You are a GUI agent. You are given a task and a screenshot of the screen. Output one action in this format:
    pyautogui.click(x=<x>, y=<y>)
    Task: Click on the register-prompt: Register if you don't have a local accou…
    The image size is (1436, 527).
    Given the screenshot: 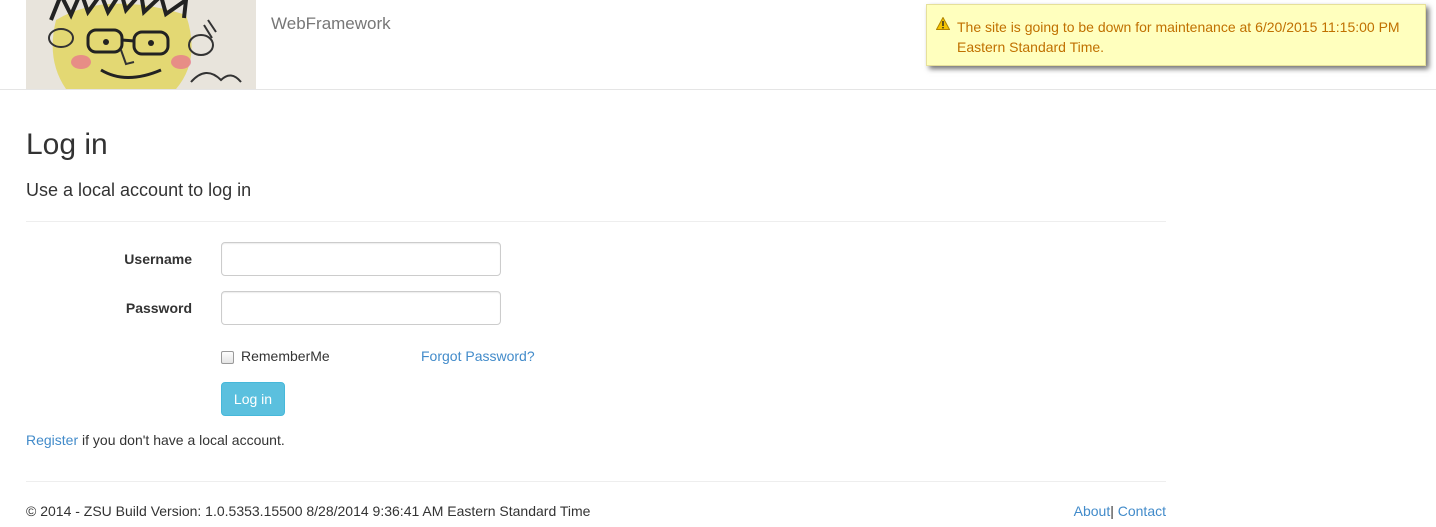 What is the action you would take?
    pyautogui.click(x=155, y=440)
    